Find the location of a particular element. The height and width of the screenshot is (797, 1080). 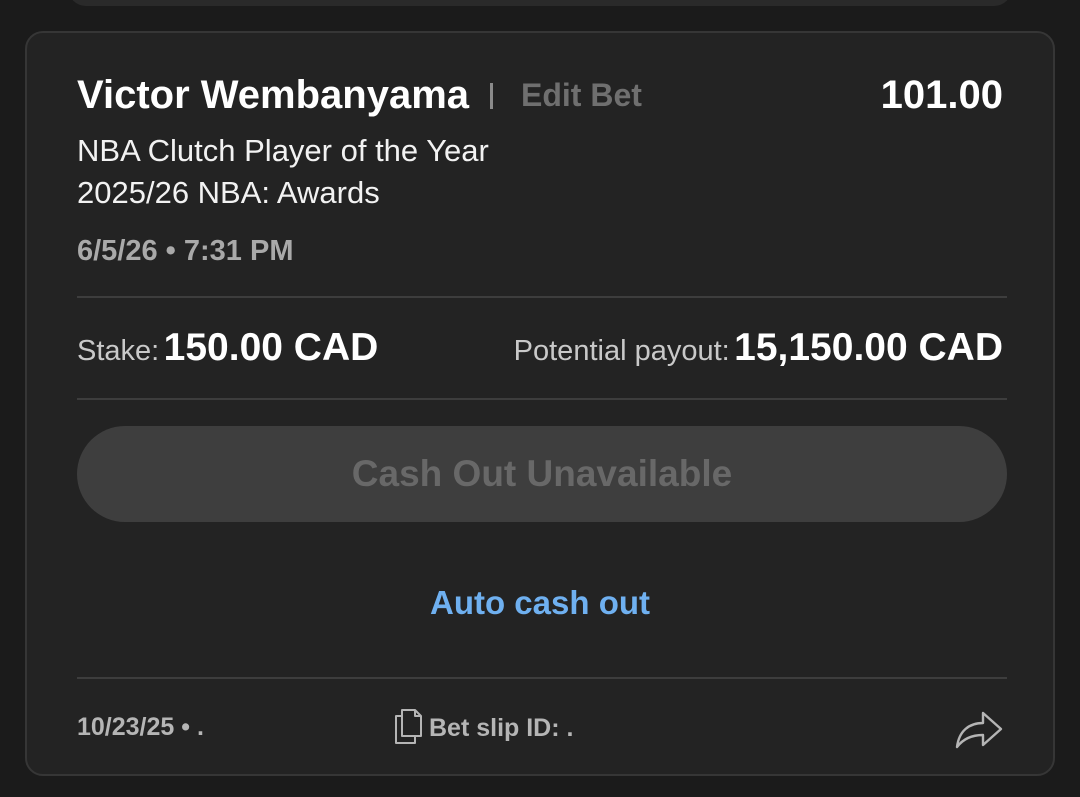

bet-slip-id: Bet slip ID: . is located at coordinates (483, 728).